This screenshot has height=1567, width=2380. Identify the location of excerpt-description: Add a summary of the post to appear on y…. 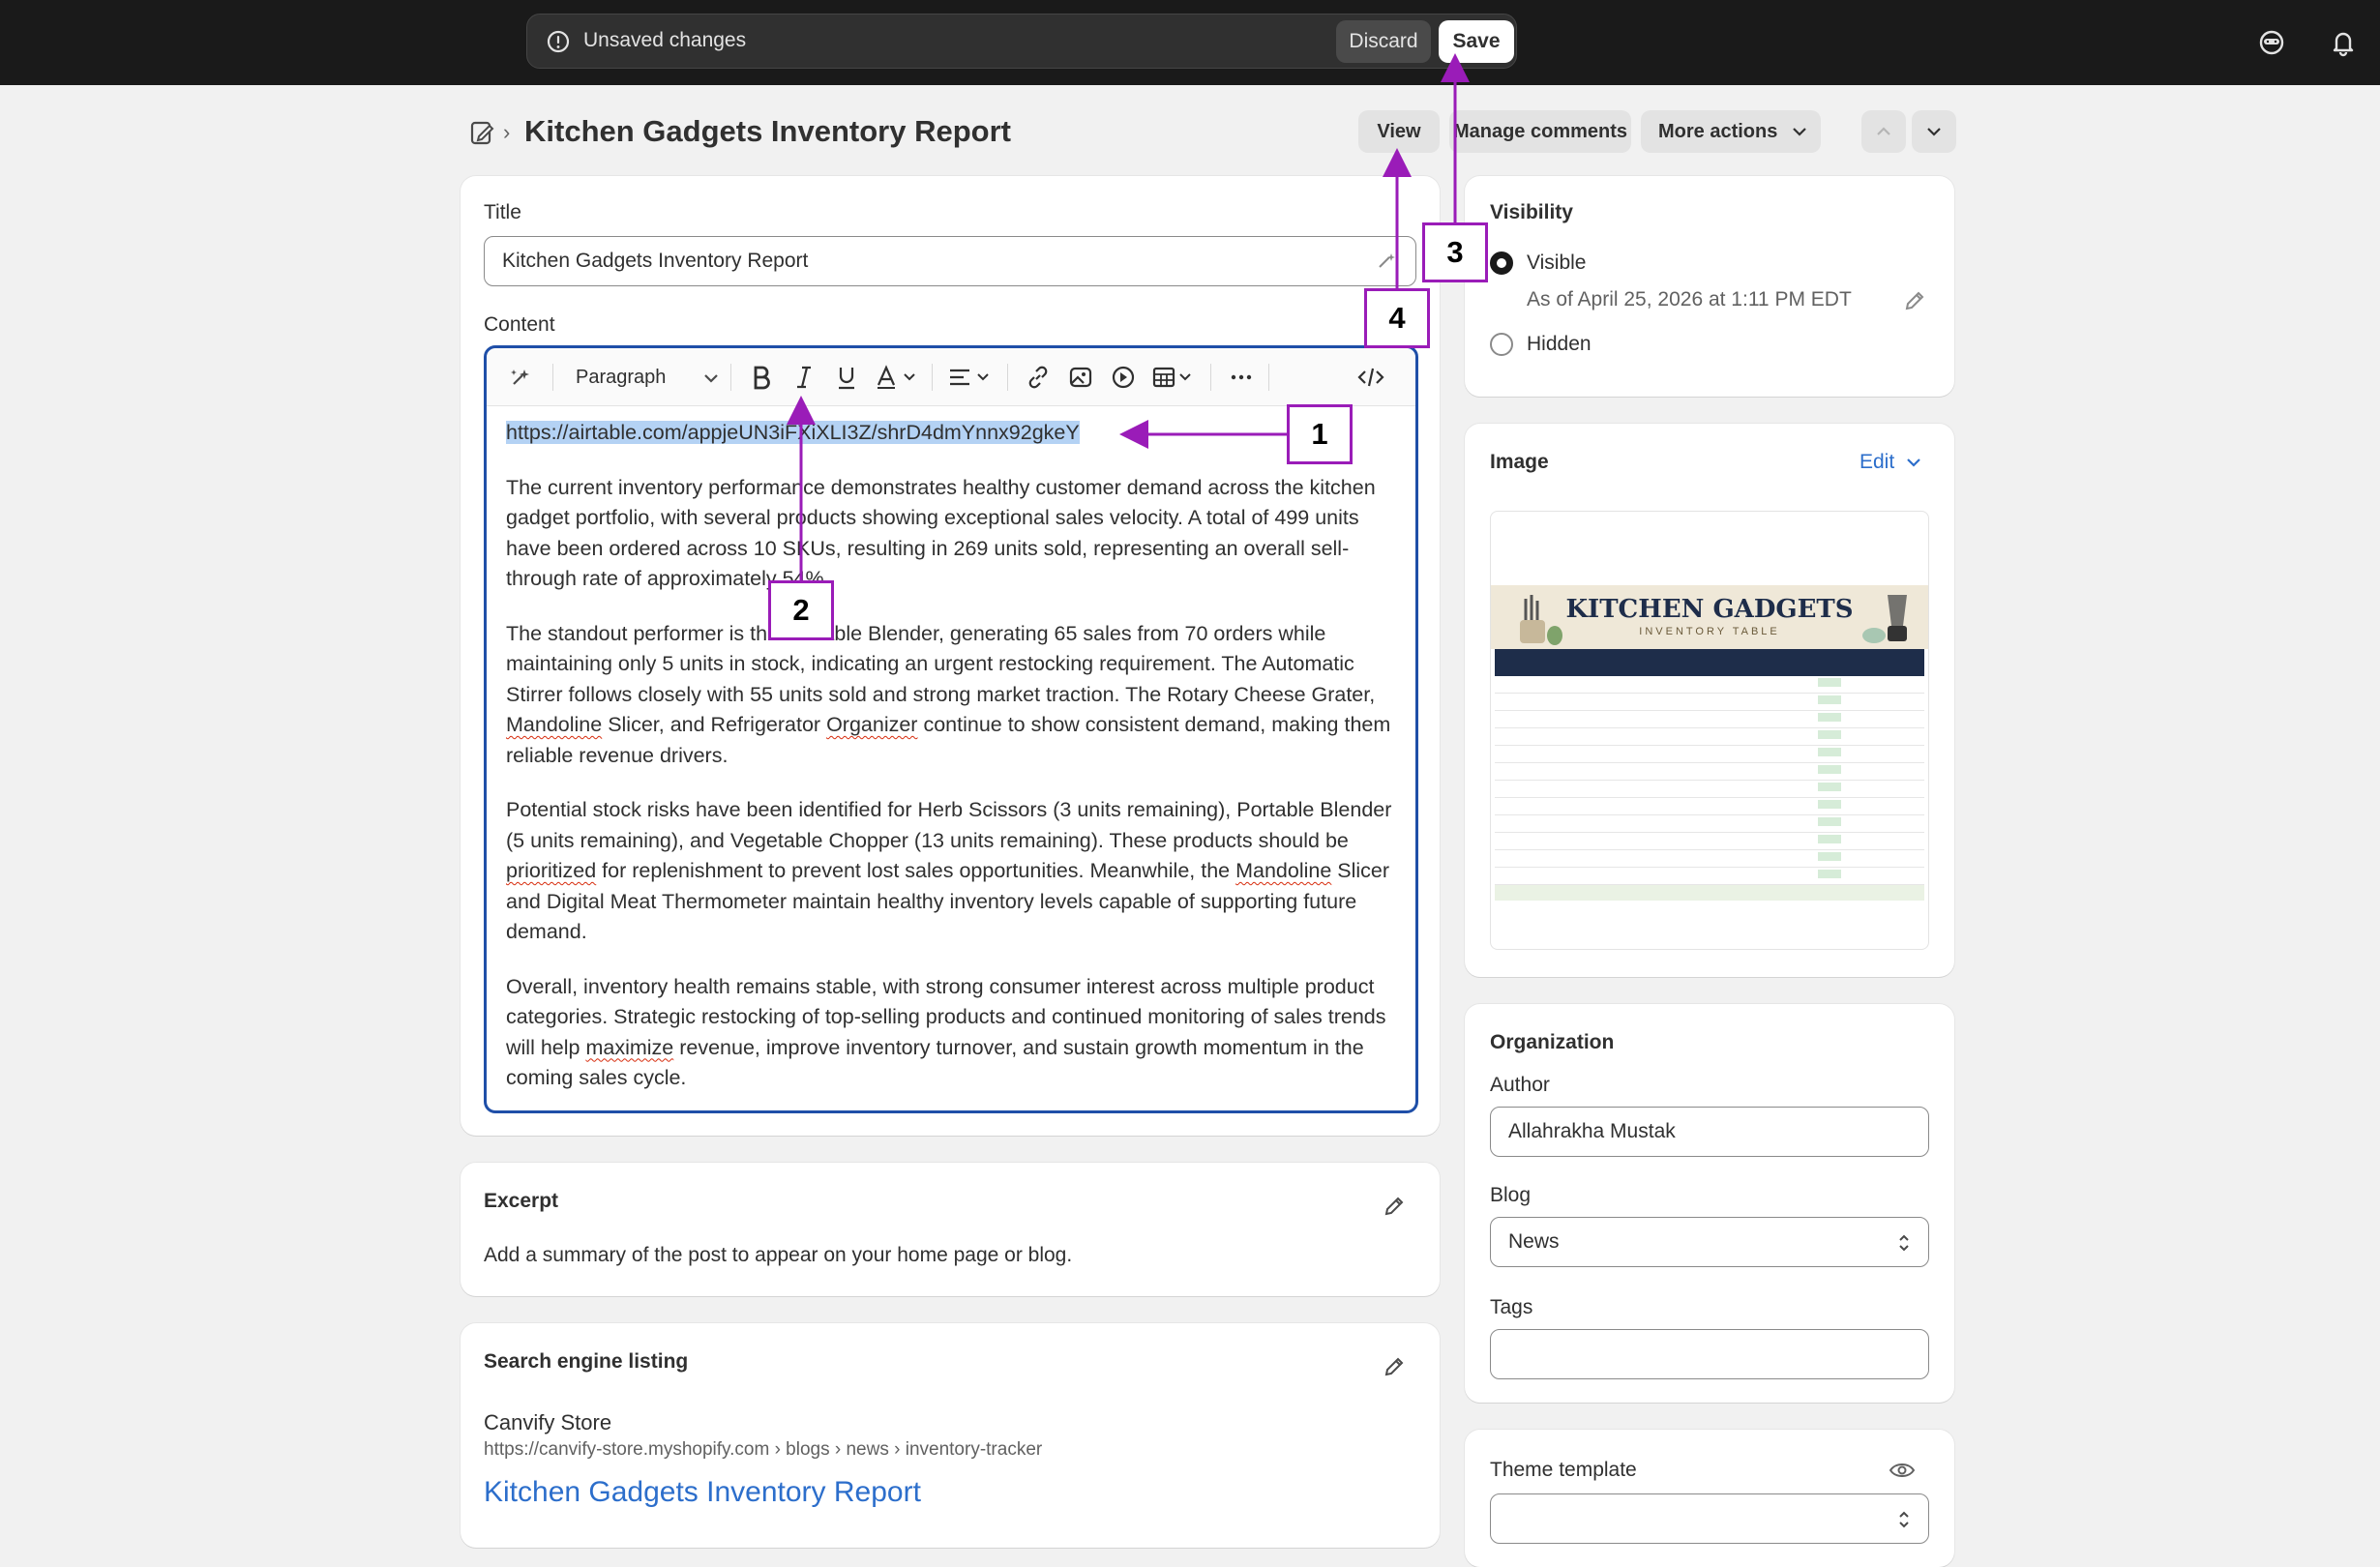
(779, 1255).